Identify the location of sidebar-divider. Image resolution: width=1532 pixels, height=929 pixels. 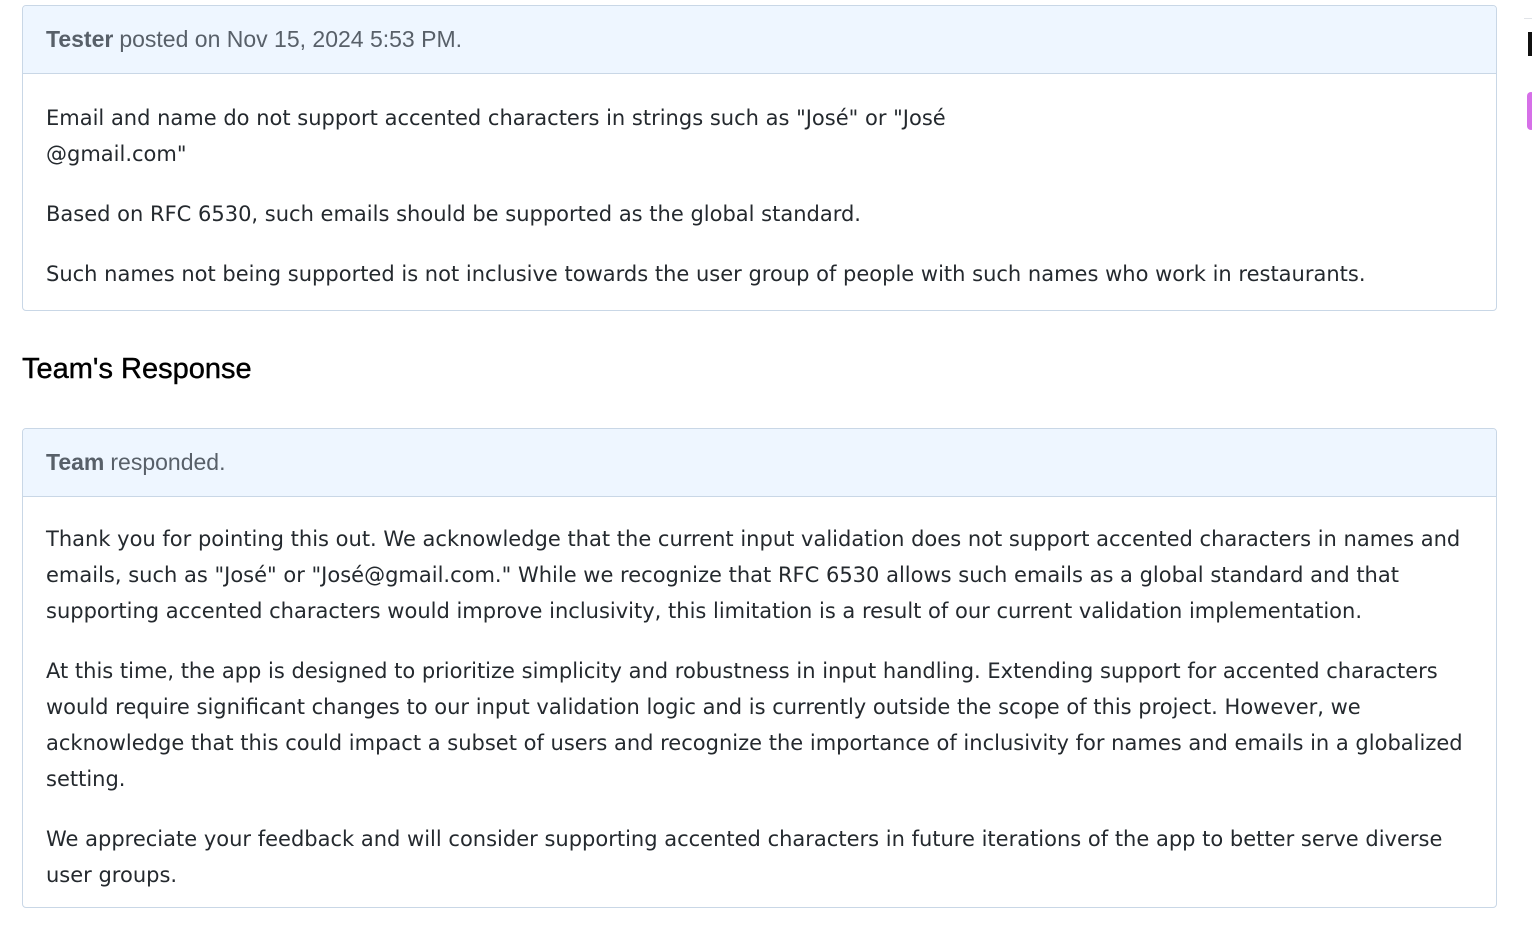
(1528, 18).